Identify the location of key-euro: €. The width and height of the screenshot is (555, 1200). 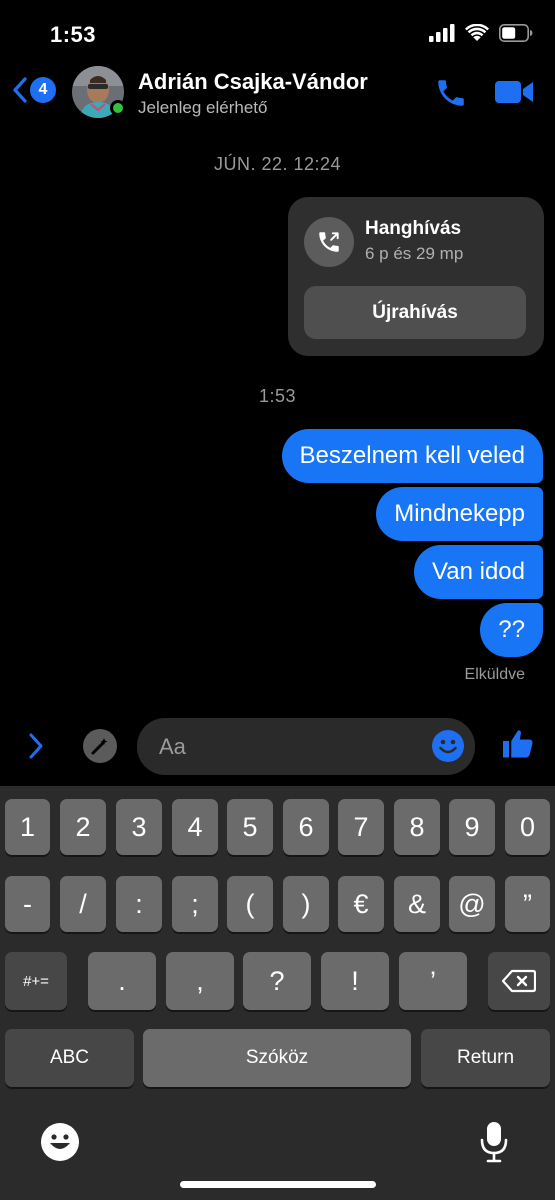
(361, 904).